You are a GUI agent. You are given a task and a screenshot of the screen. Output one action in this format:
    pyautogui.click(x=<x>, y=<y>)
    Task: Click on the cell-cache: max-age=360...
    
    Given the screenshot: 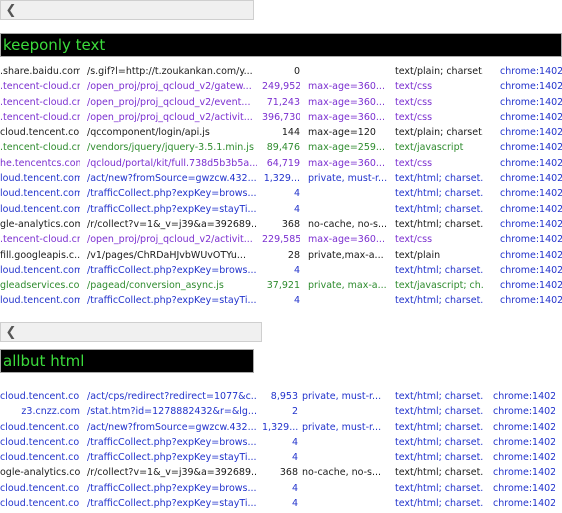 What is the action you would take?
    pyautogui.click(x=346, y=117)
    